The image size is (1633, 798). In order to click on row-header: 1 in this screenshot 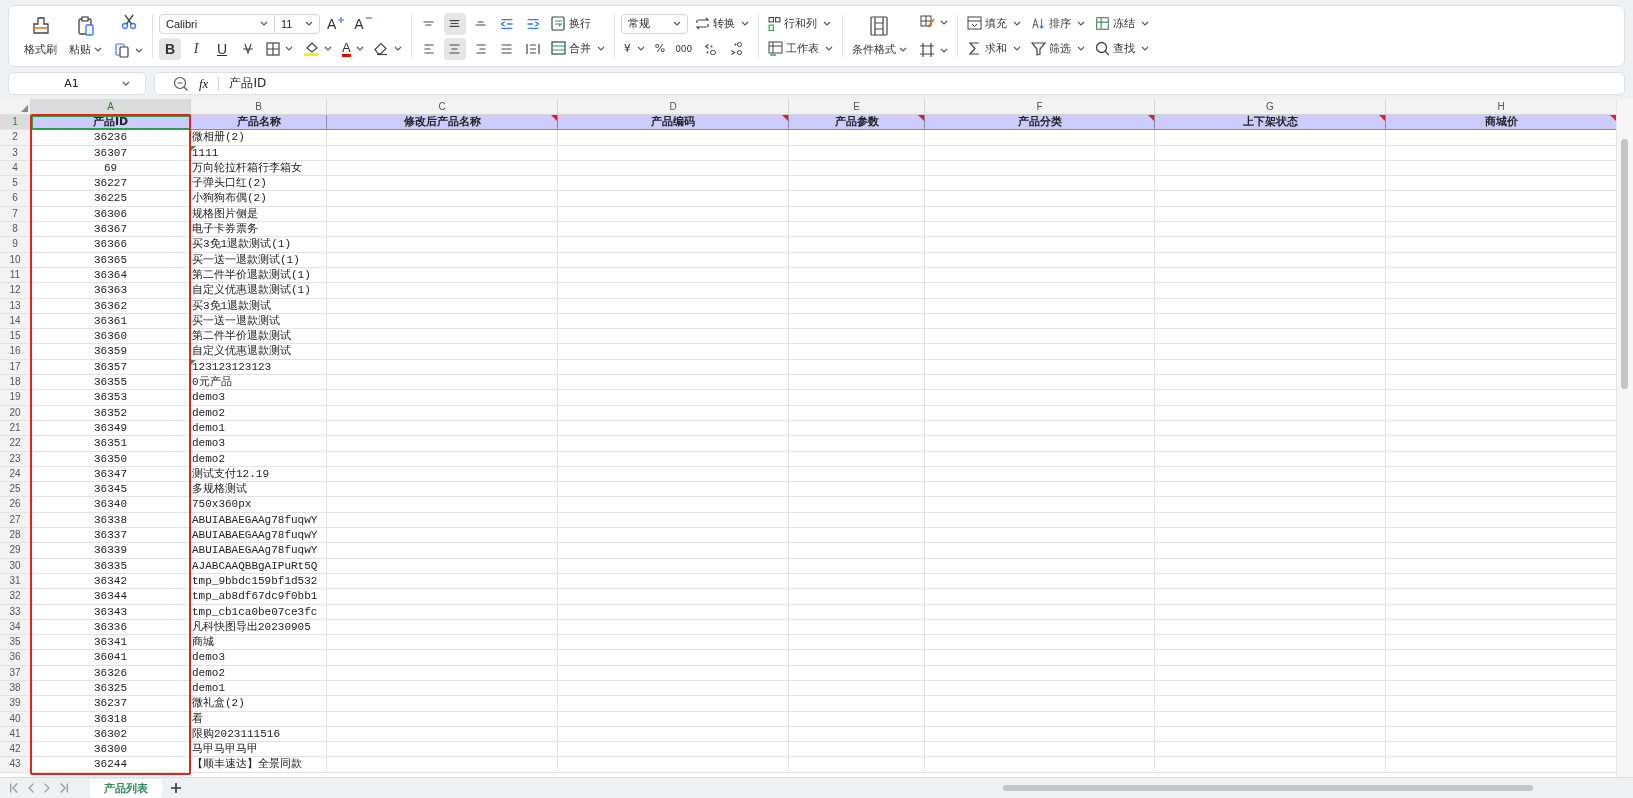, I will do `click(15, 123)`.